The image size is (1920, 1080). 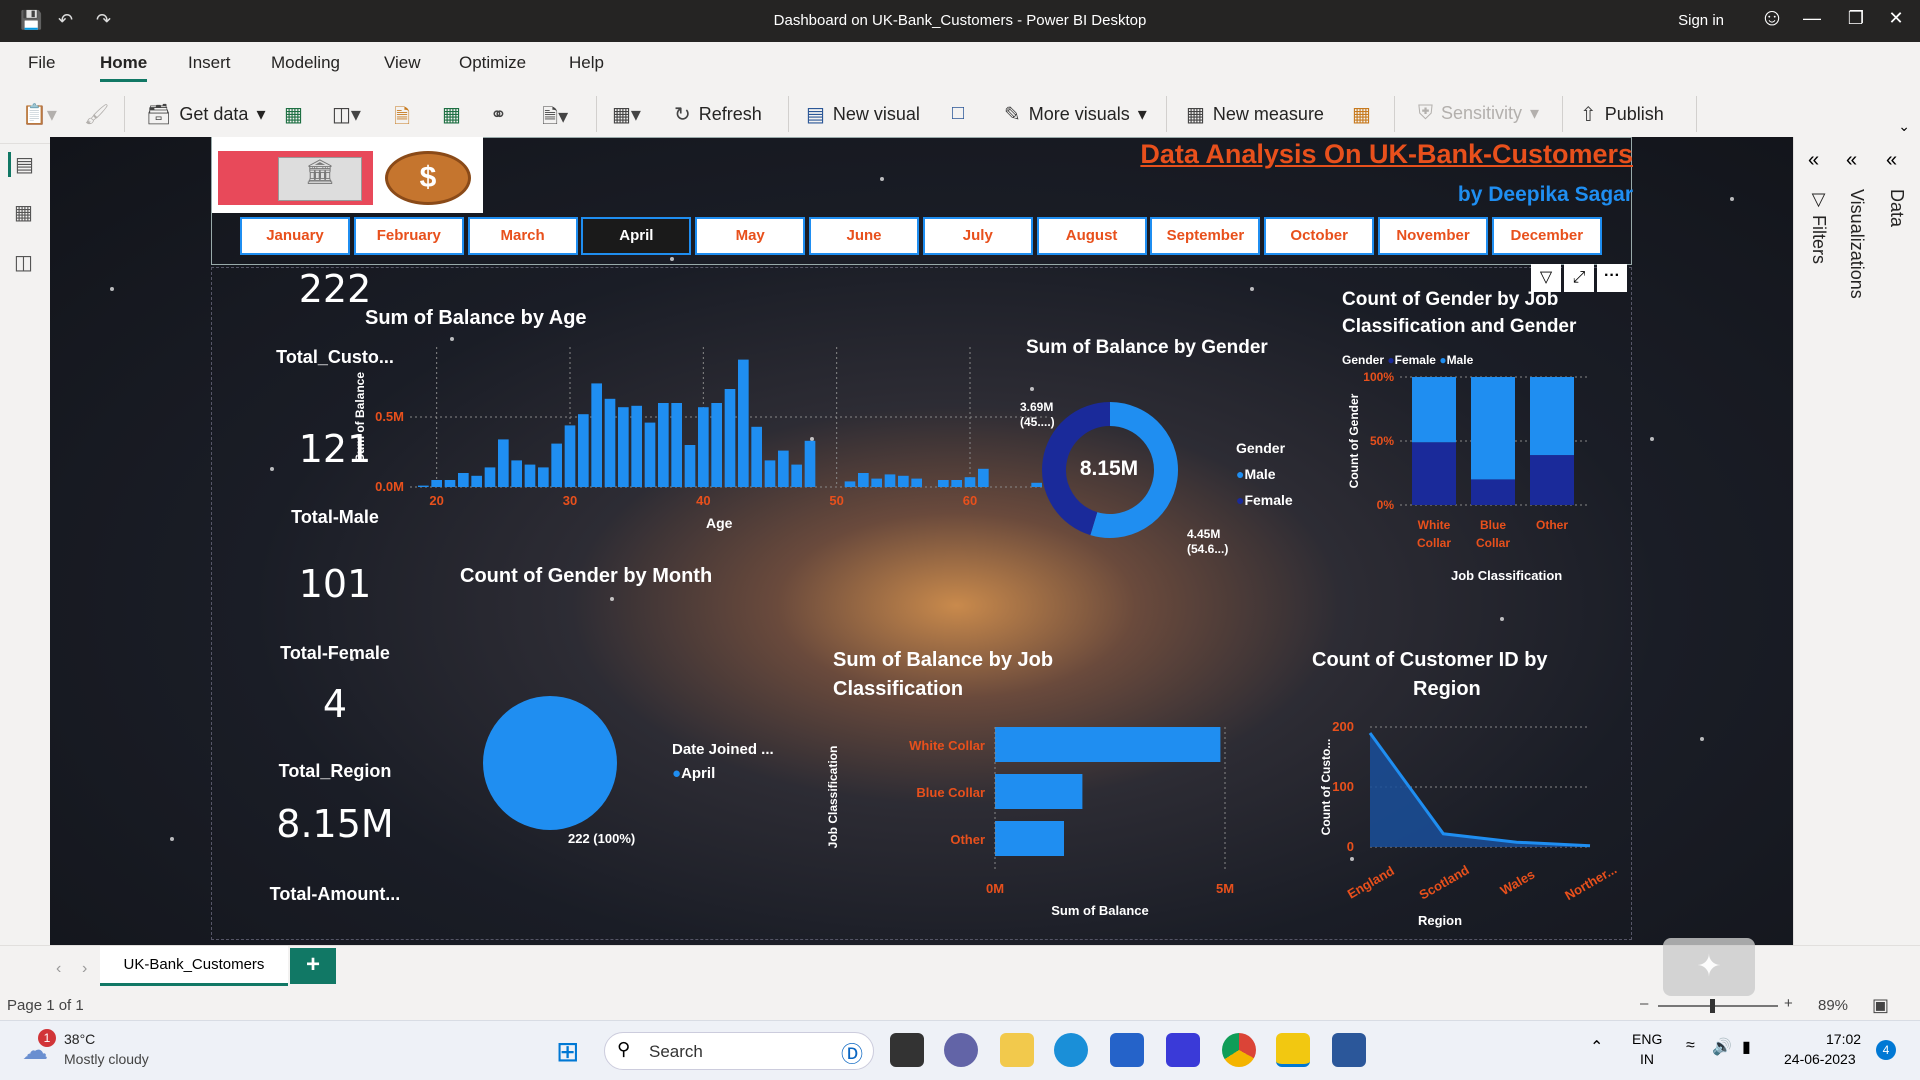 I want to click on paste-button: 📋▾, so click(x=39, y=114).